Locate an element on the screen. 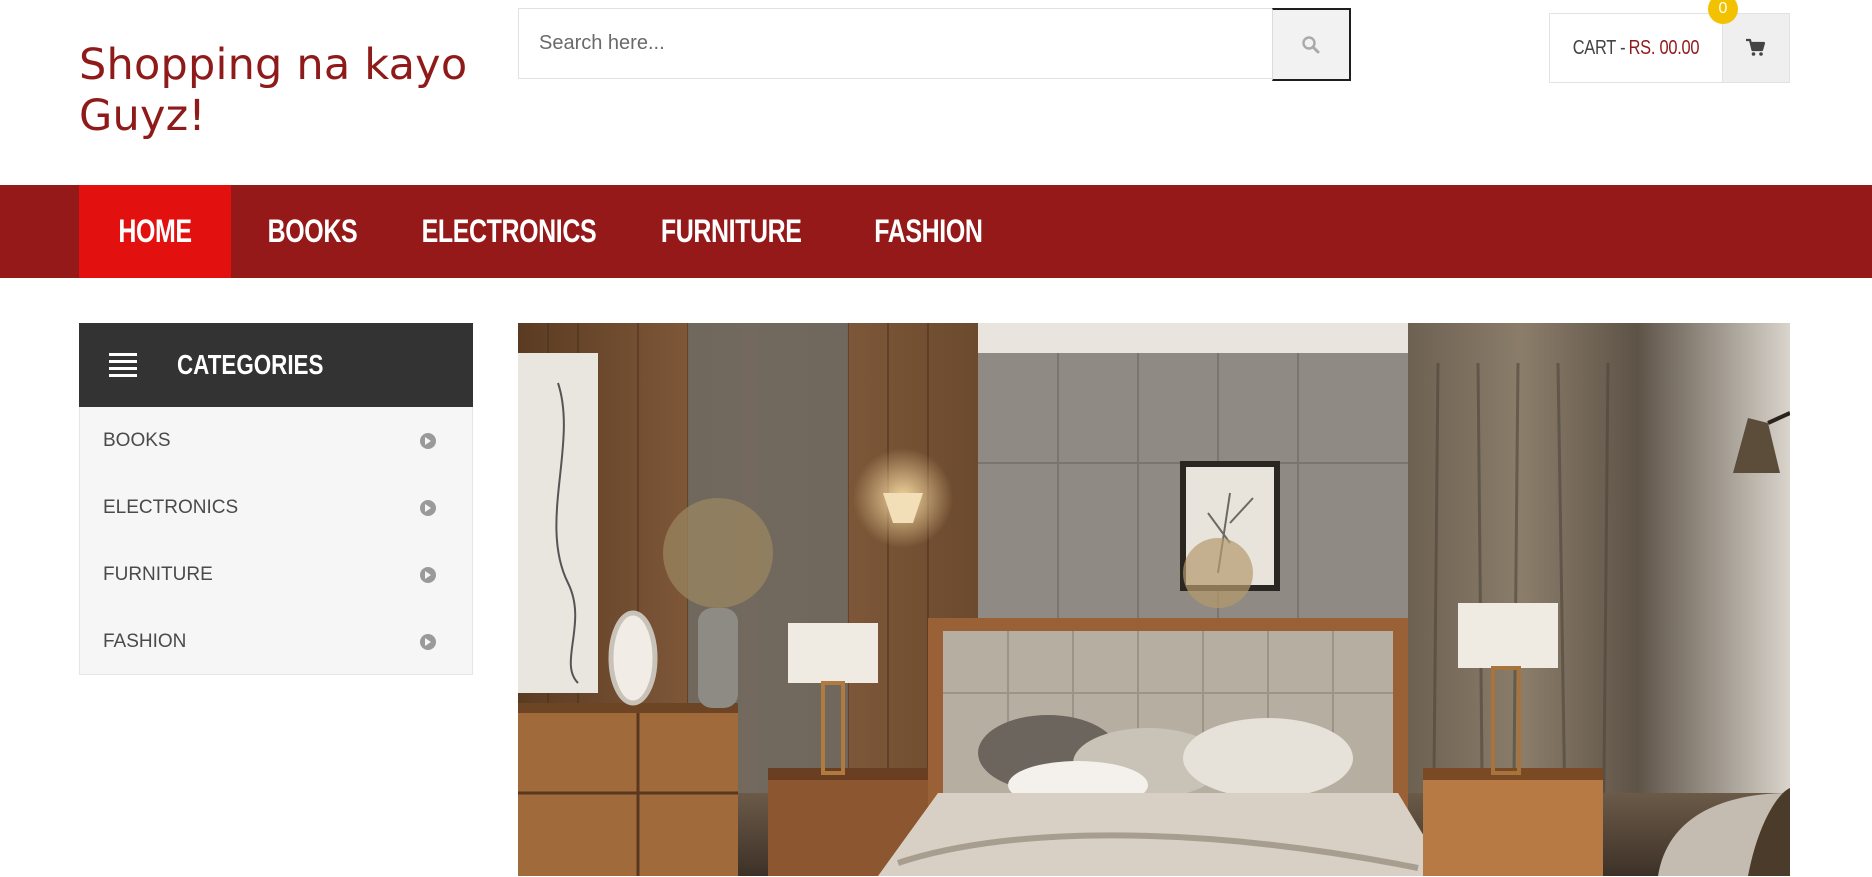 Image resolution: width=1872 pixels, height=877 pixels. cart-button: CART - RS. 00.00 is located at coordinates (1669, 48).